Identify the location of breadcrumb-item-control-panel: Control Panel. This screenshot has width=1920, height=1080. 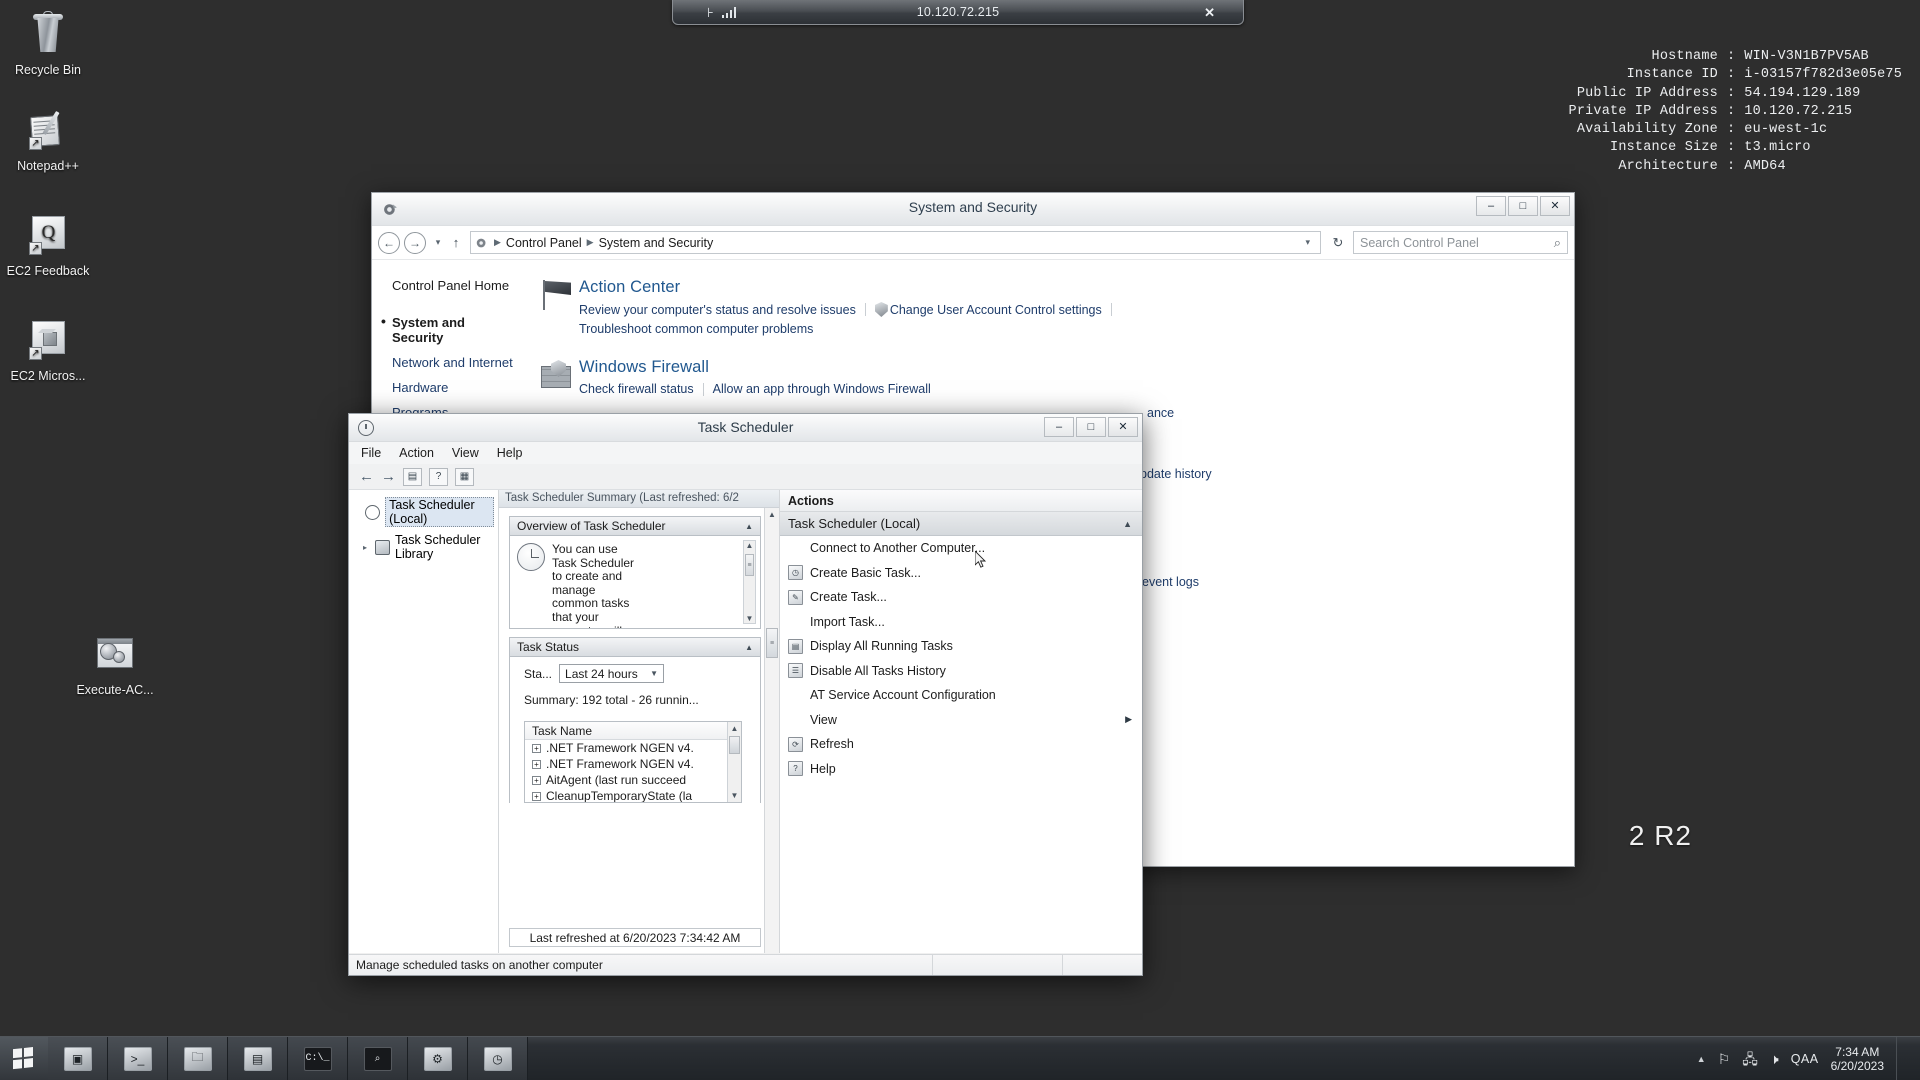
(544, 243).